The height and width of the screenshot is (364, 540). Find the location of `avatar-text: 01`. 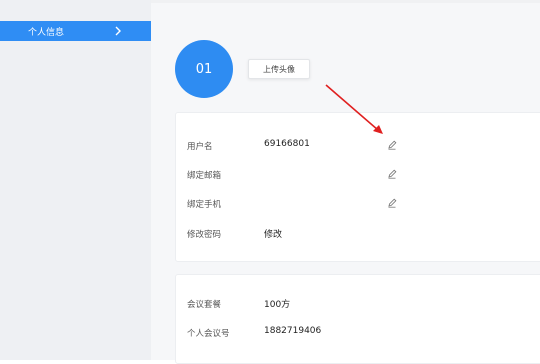

avatar-text: 01 is located at coordinates (204, 69).